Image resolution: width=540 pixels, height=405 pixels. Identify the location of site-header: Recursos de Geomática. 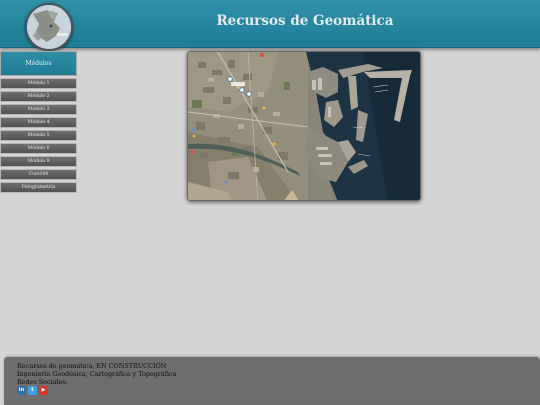
(270, 25).